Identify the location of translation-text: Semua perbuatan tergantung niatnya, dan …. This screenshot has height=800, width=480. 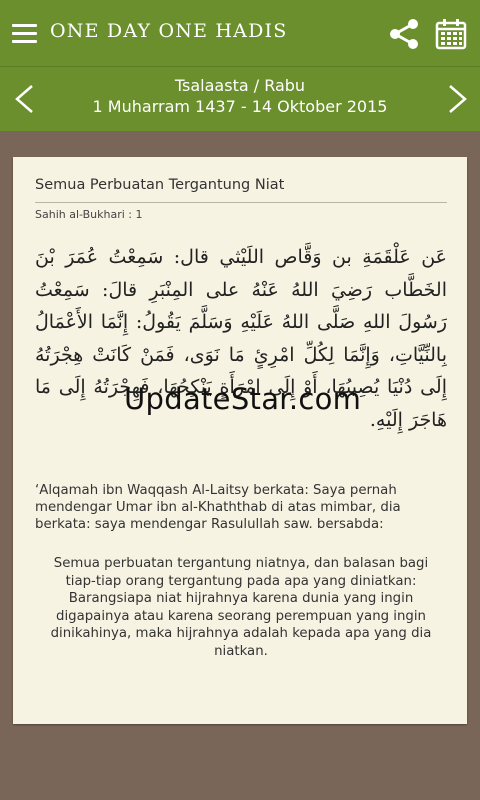
(241, 607).